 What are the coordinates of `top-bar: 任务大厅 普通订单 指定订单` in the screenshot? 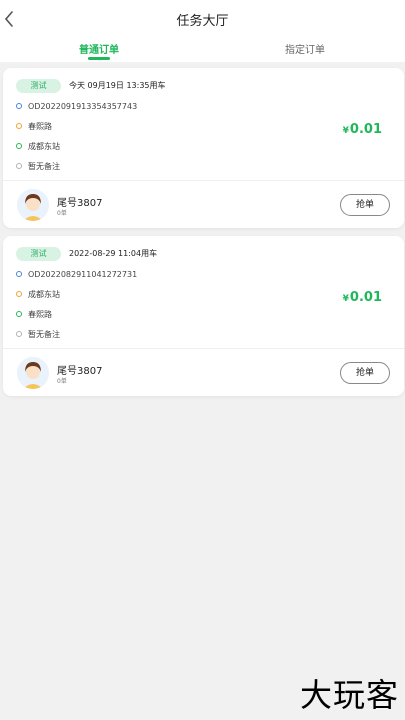 It's located at (202, 31).